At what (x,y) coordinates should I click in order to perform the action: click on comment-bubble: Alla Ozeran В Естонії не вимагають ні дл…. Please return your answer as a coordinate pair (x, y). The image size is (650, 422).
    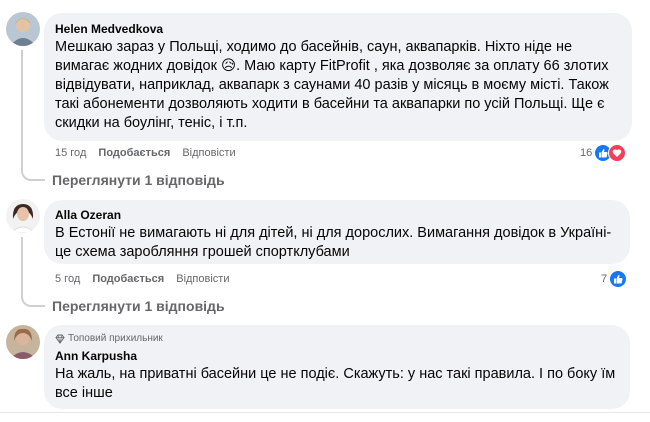
    Looking at the image, I should click on (337, 232).